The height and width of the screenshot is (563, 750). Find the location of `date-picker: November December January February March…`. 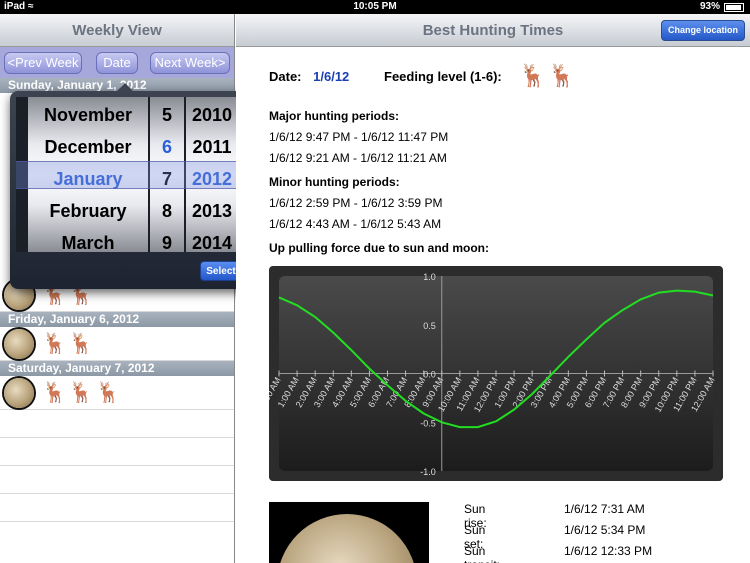

date-picker: November December January February March… is located at coordinates (131, 174).